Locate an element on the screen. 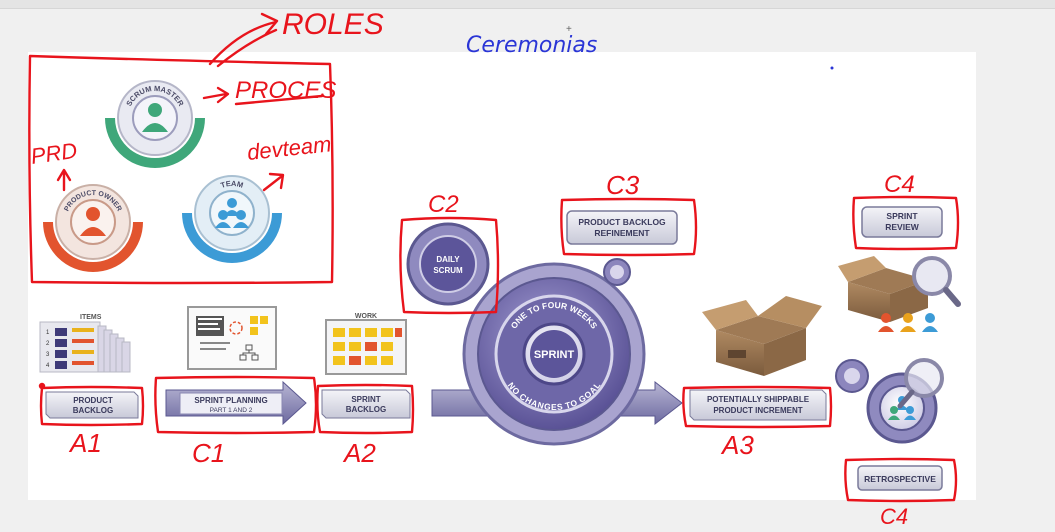 The width and height of the screenshot is (1055, 532). product-backlog-tag: PRODUCT BACKLOG is located at coordinates (92, 405).